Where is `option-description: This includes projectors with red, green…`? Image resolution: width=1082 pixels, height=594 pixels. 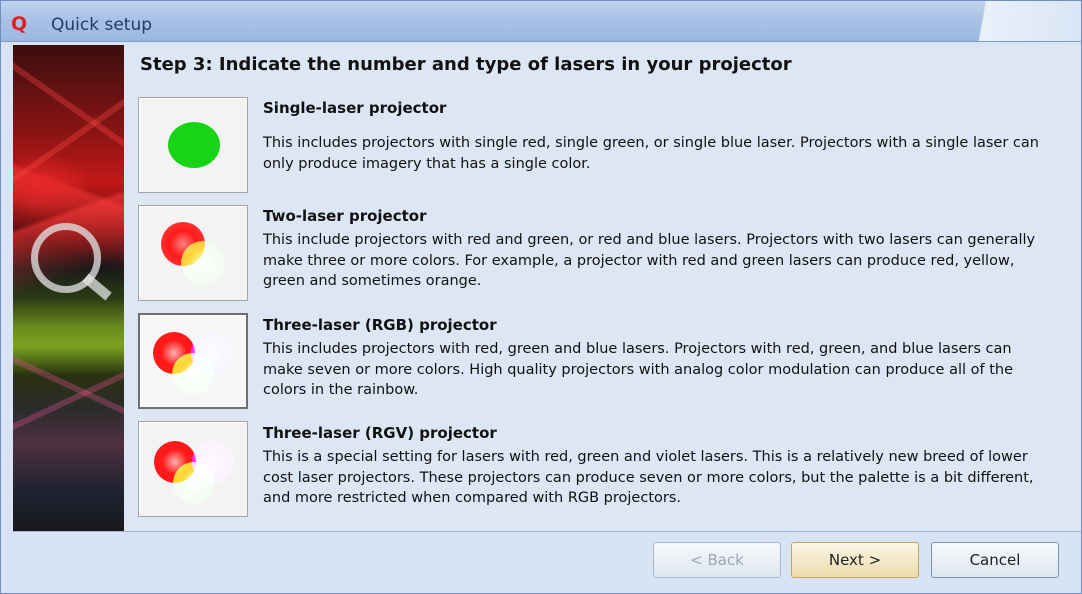 option-description: This includes projectors with red, green… is located at coordinates (638, 369).